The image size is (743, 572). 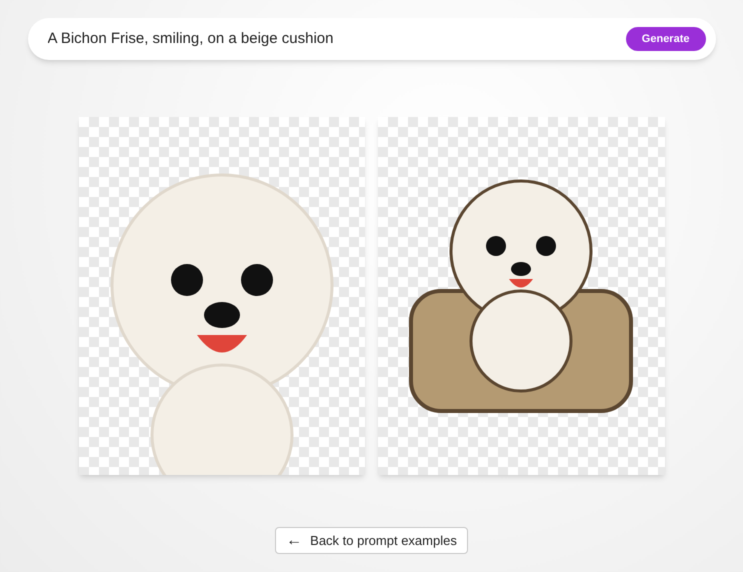 I want to click on prompt-input: A Bichon Frise, smiling, on a beige cushion, so click(x=333, y=39).